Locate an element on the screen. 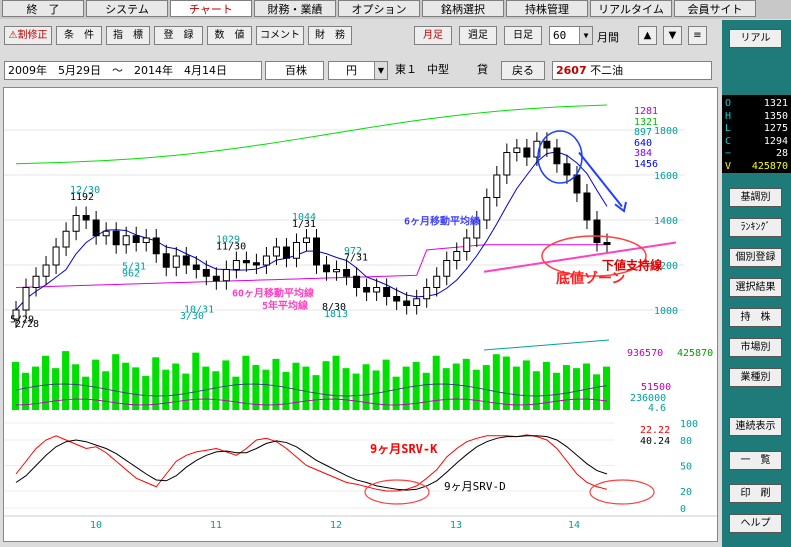  menu-tab: オプション is located at coordinates (379, 8).